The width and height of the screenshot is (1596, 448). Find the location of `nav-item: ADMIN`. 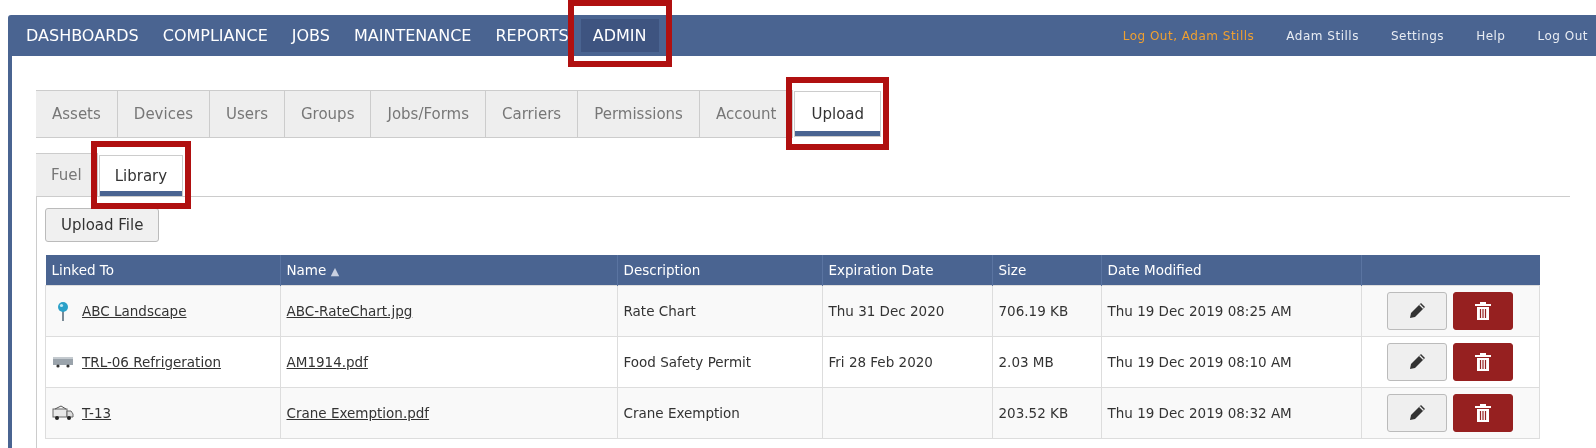

nav-item: ADMIN is located at coordinates (619, 35).